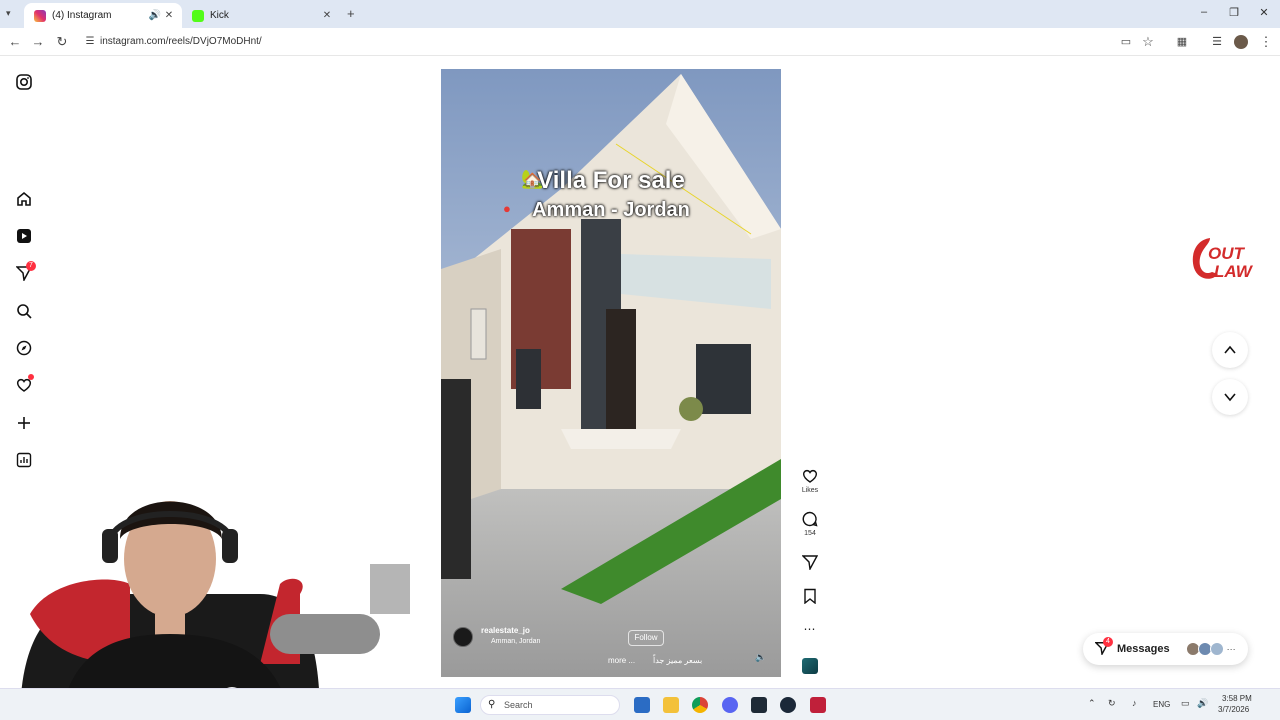  I want to click on chevron-down-icon, so click(1230, 397).